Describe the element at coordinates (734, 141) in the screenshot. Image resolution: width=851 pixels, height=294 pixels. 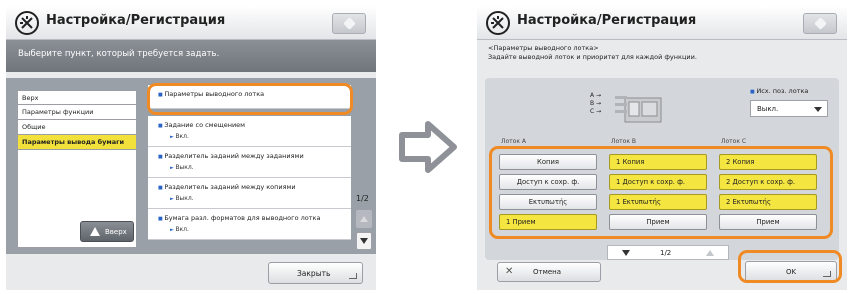
I see `column-header-tray-c: Лоток C` at that location.